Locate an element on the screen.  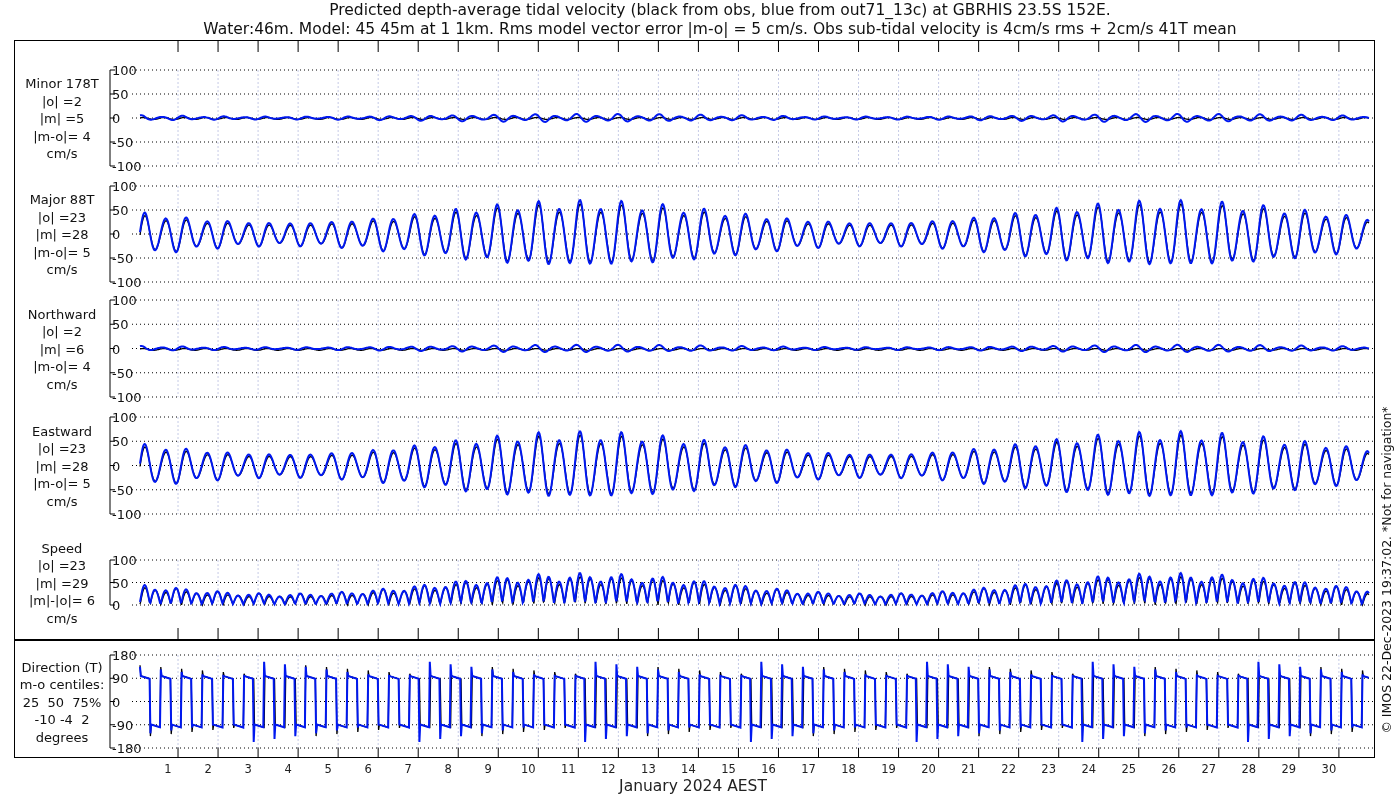
day-label: 18 is located at coordinates (848, 769).